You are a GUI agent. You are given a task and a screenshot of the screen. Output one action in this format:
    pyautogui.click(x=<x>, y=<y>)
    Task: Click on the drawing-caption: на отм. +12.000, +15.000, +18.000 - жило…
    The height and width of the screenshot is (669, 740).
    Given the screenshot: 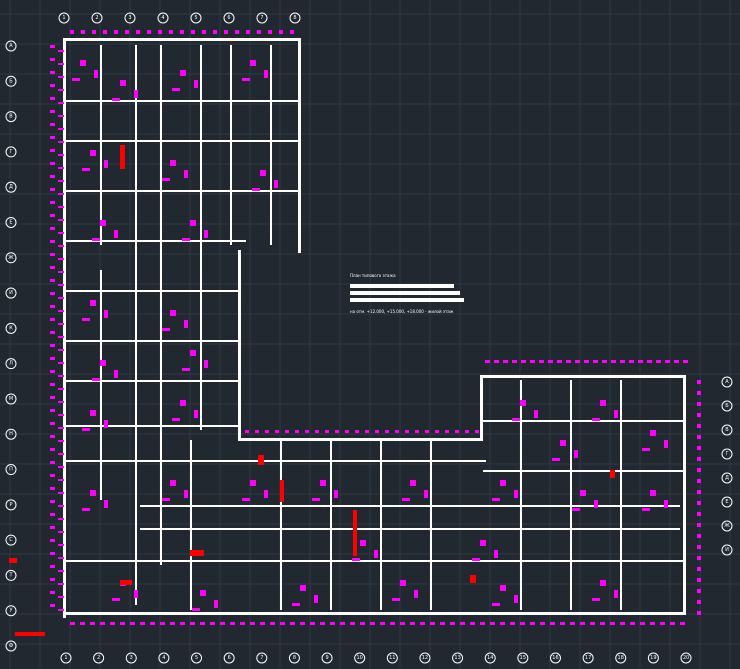 What is the action you would take?
    pyautogui.click(x=402, y=311)
    